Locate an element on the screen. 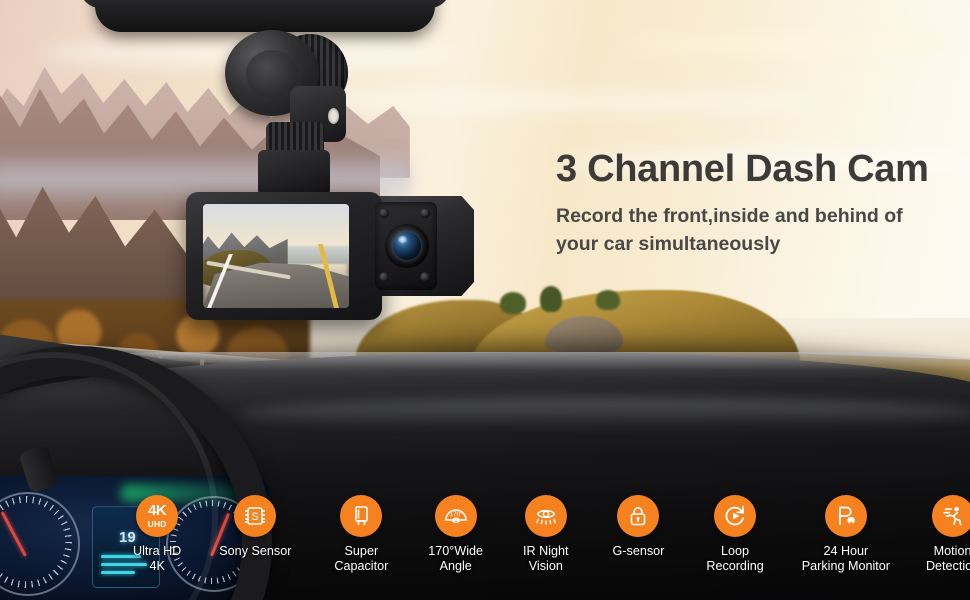 The height and width of the screenshot is (600, 970). feature-item-motion-detection: Motion Detection is located at coordinates (948, 535).